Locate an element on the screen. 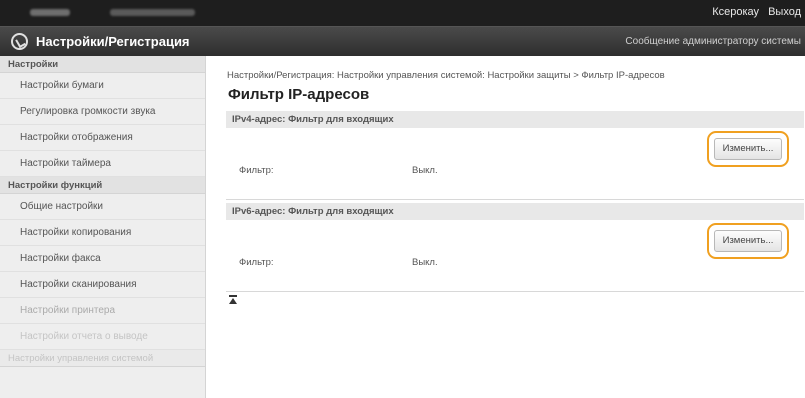  sidebar-item-output-report: Настройки отчета о выводе is located at coordinates (102, 337).